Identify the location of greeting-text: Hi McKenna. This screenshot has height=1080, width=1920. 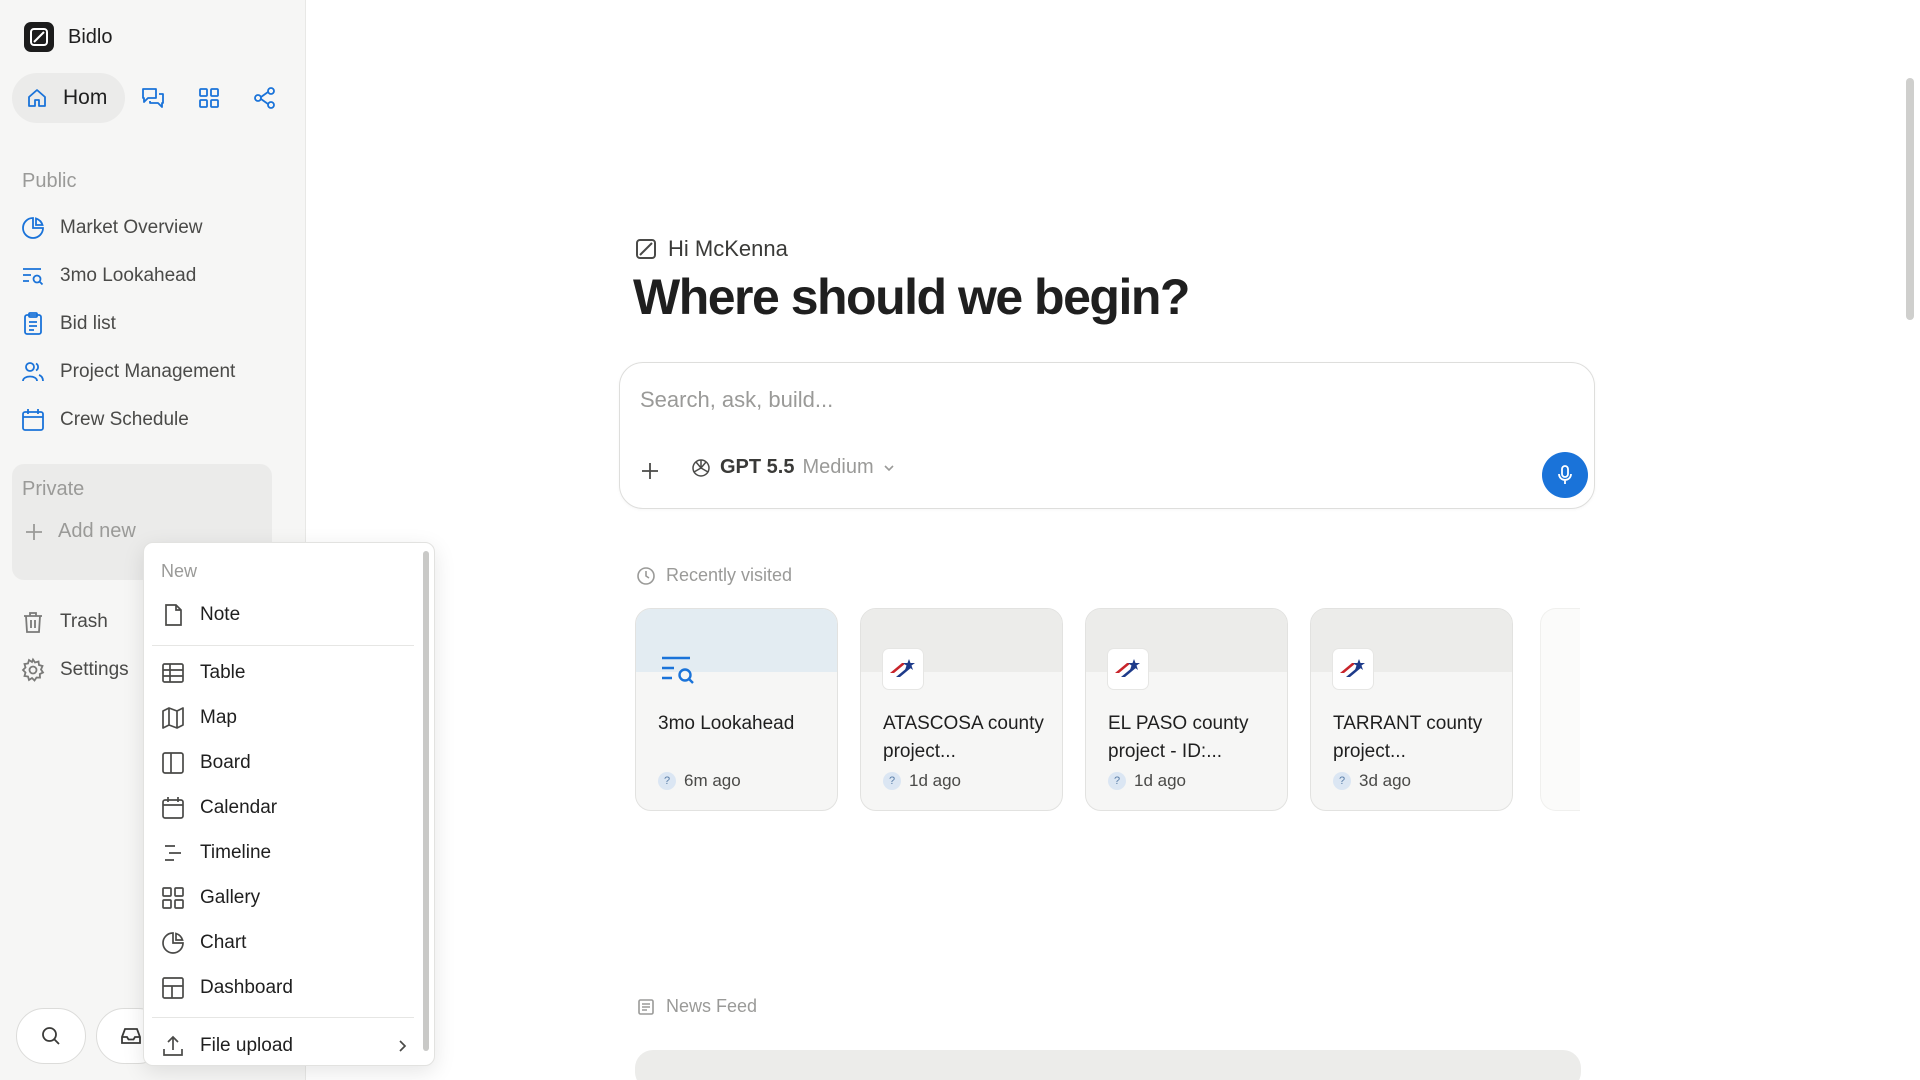
(728, 248).